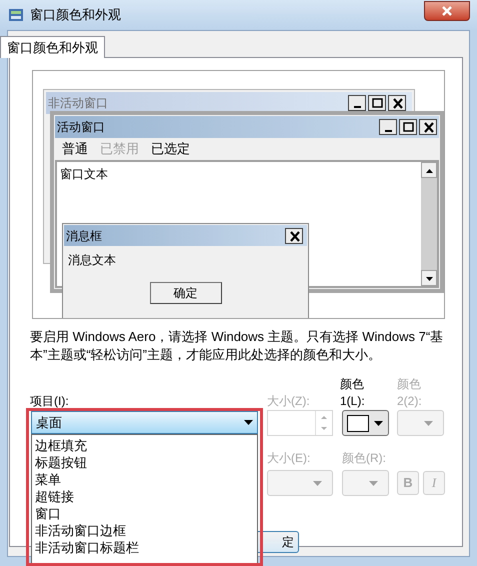  What do you see at coordinates (289, 458) in the screenshot?
I see `field-label: 大小(E):` at bounding box center [289, 458].